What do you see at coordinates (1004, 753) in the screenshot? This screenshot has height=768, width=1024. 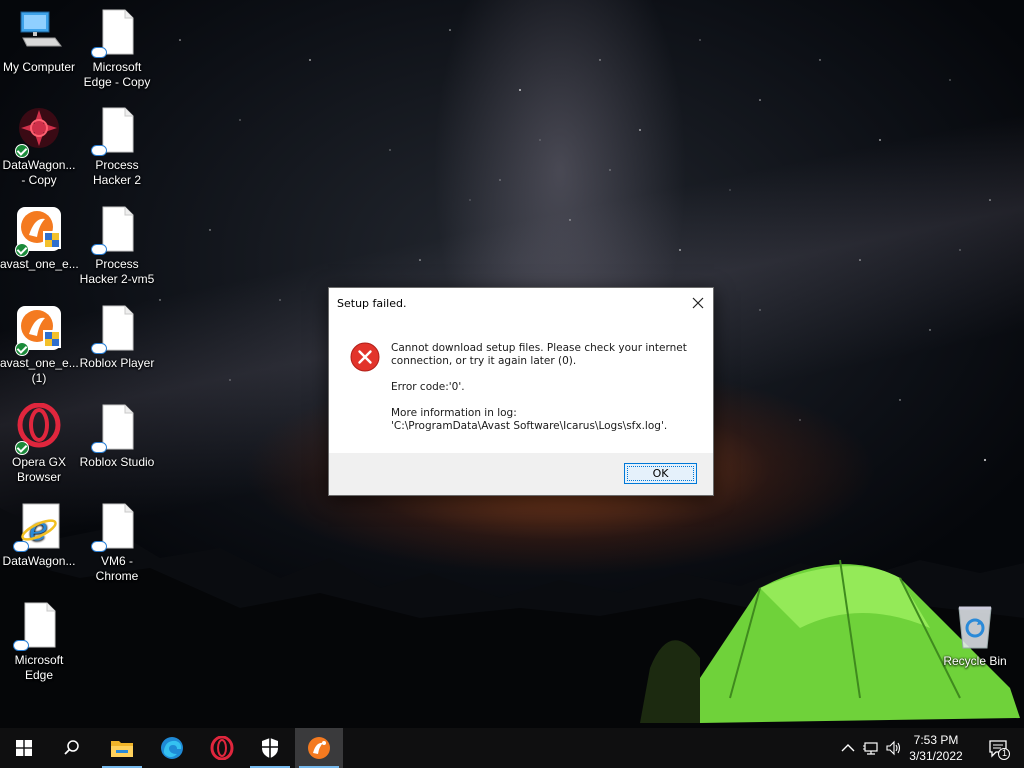 I see `notification-count: 1` at bounding box center [1004, 753].